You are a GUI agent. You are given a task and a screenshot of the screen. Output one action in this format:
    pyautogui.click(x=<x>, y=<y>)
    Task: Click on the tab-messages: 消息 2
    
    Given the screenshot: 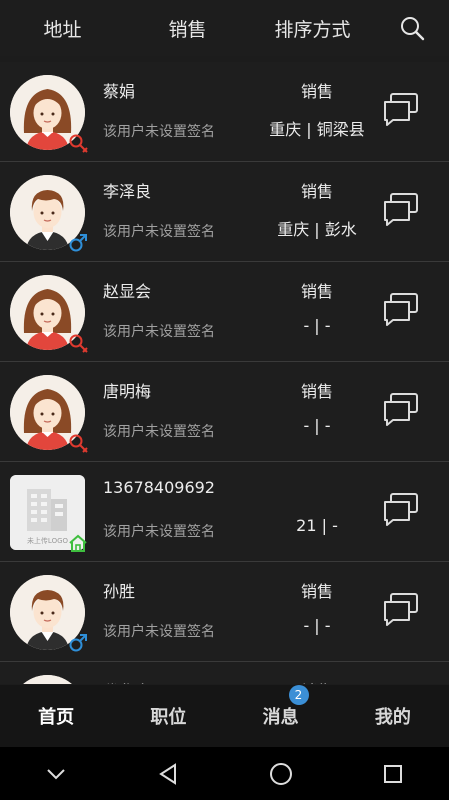 What is the action you would take?
    pyautogui.click(x=281, y=707)
    